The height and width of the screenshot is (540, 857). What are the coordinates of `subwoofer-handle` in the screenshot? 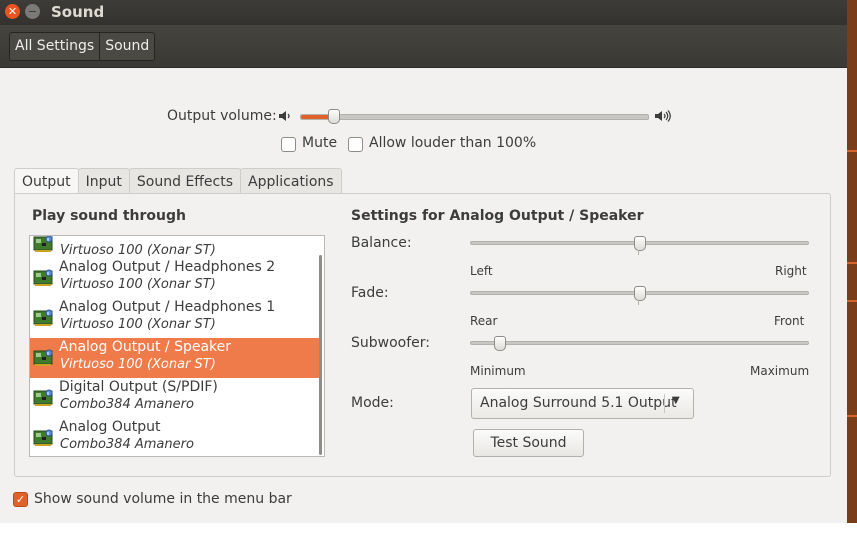 It's located at (500, 343).